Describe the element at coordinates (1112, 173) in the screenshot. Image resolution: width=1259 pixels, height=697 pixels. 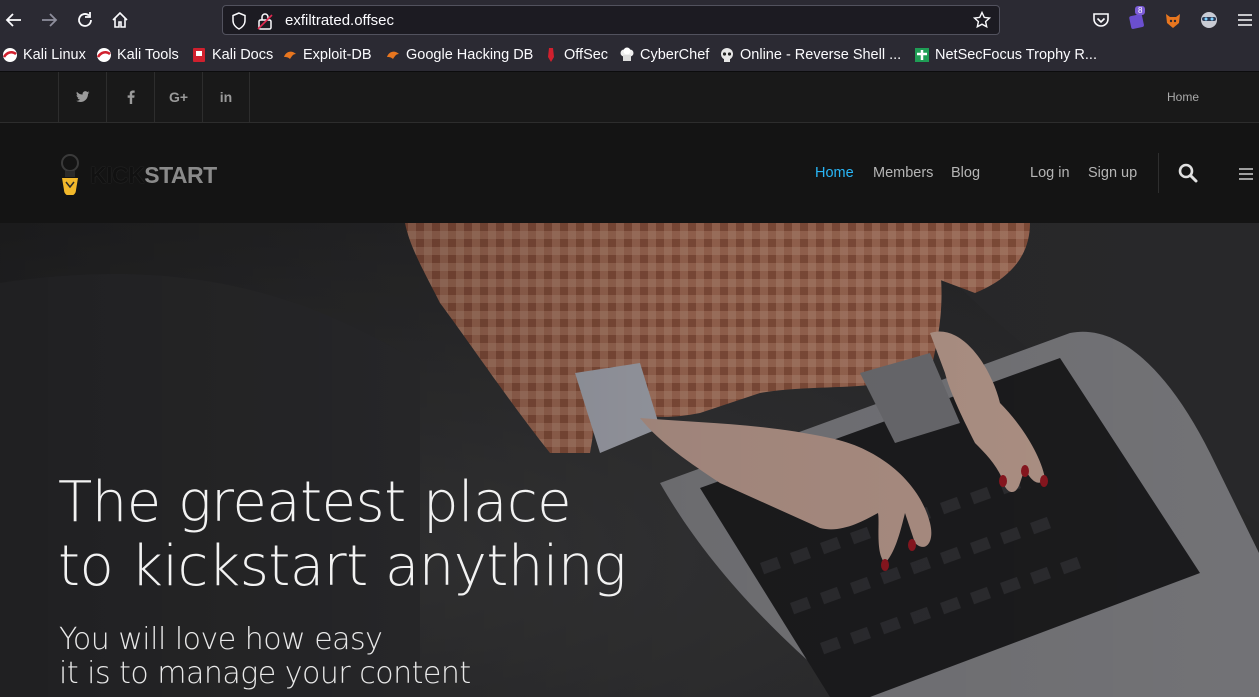
I see `nav-signup: Sign up` at that location.